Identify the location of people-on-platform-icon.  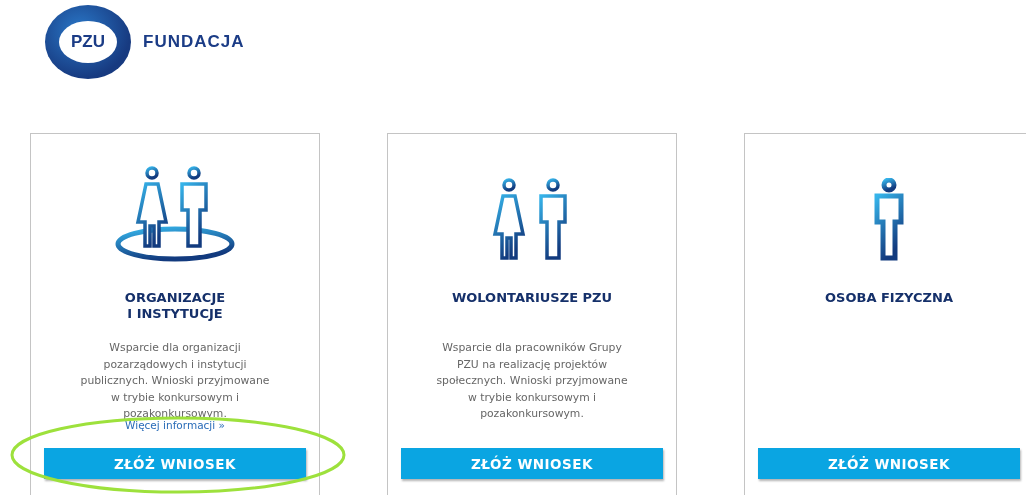
(175, 214).